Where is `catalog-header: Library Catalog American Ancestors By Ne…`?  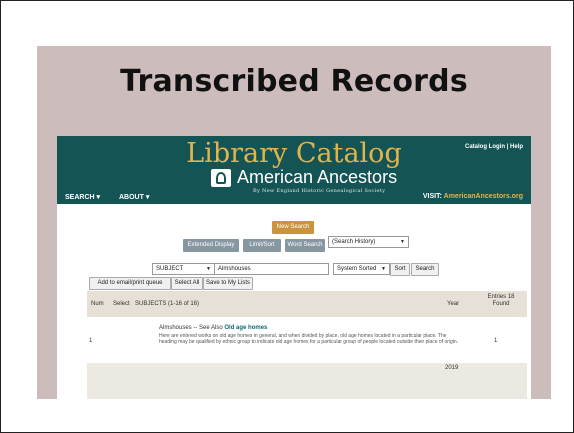
catalog-header: Library Catalog American Ancestors By Ne… is located at coordinates (294, 170).